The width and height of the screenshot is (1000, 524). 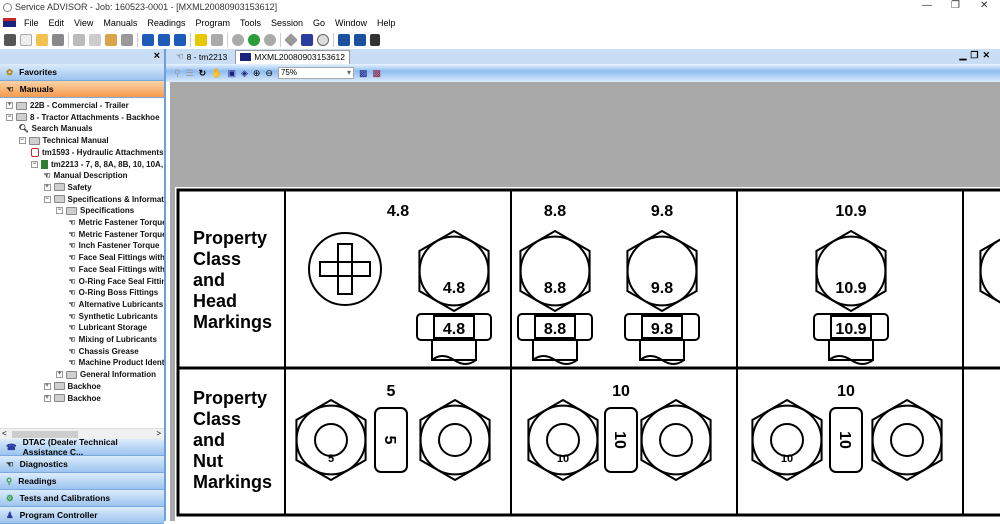 I want to click on nav-tests-calibrations: ⚙ Tests and Calibrations, so click(x=82, y=498).